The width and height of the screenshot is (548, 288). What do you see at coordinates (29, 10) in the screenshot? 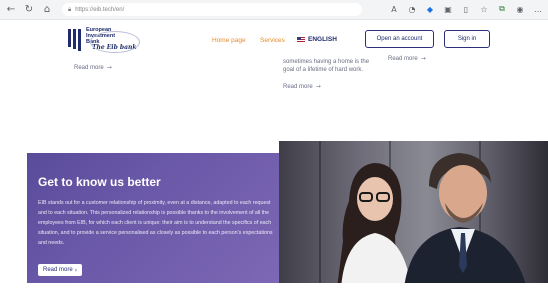
I see `reload-icon: ↻` at bounding box center [29, 10].